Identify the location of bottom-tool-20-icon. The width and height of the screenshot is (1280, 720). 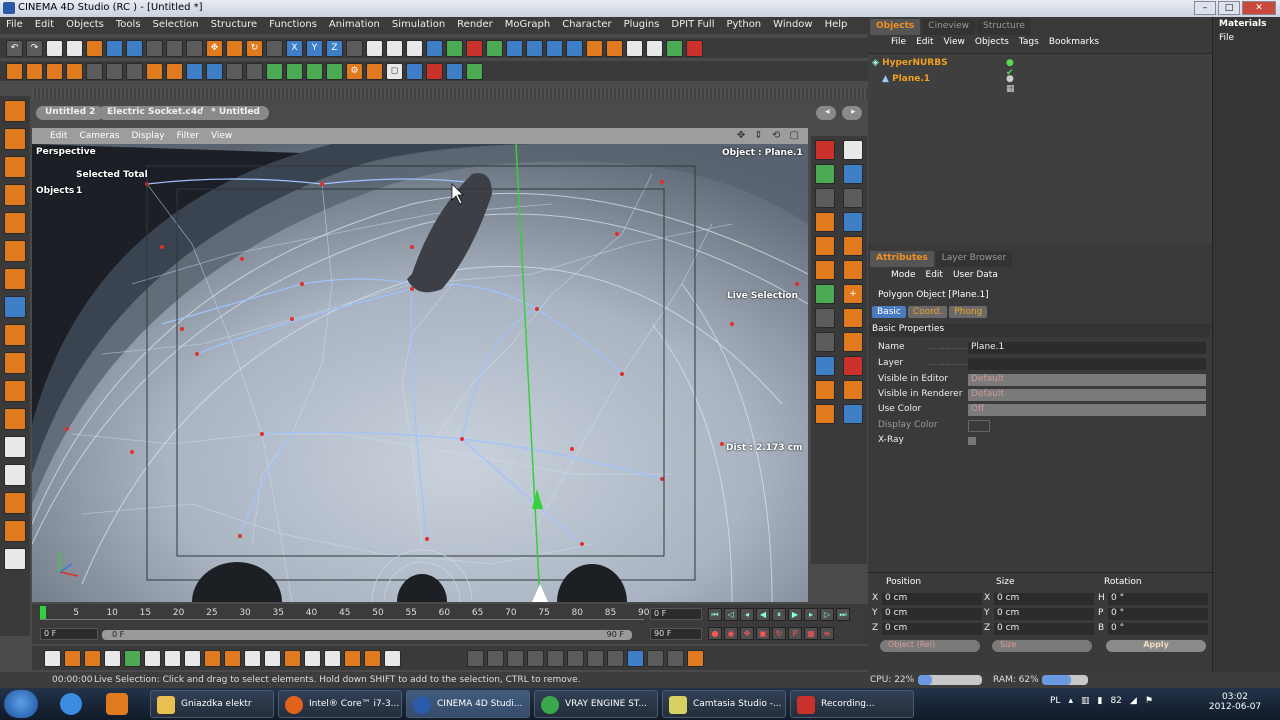
(495, 658).